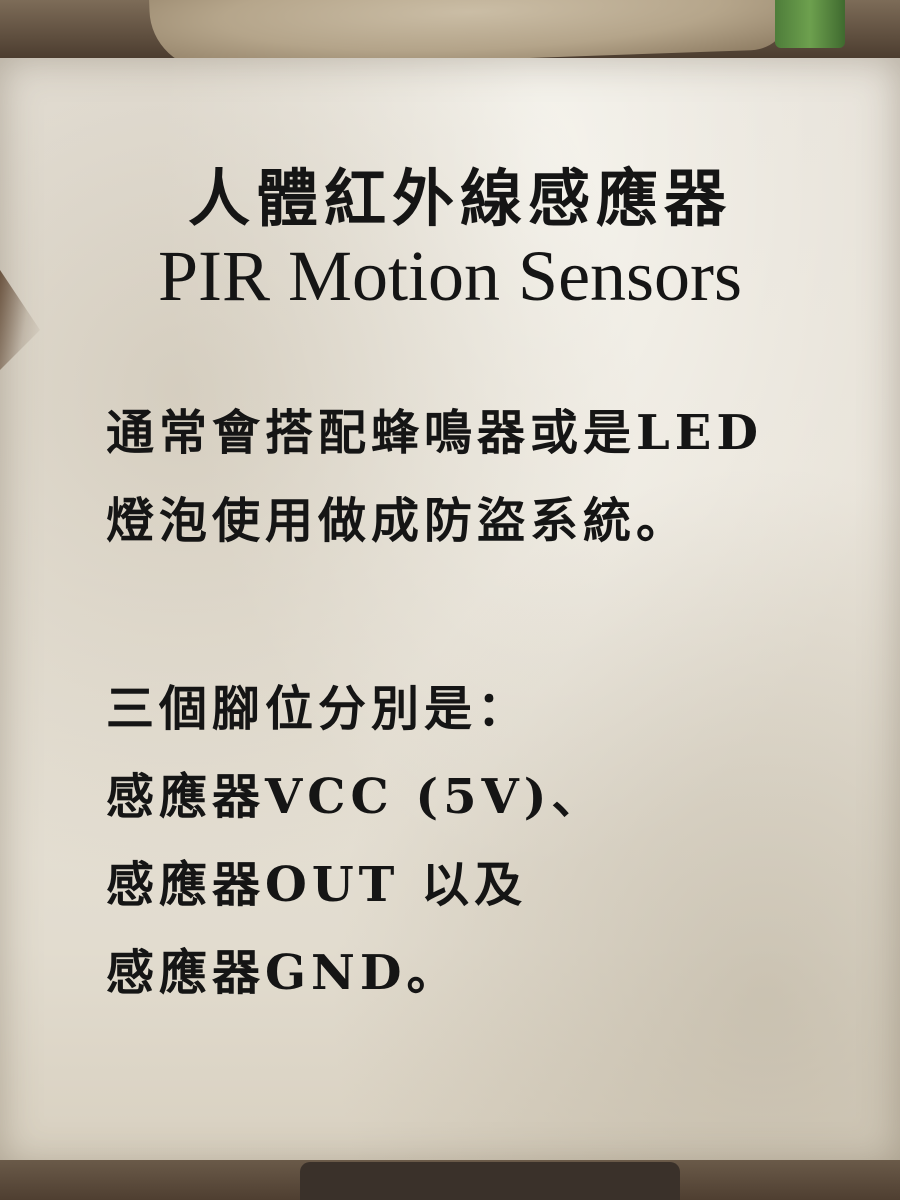 The width and height of the screenshot is (900, 1200). What do you see at coordinates (459, 198) in the screenshot?
I see `title-chinese: 人體紅外線感應器` at bounding box center [459, 198].